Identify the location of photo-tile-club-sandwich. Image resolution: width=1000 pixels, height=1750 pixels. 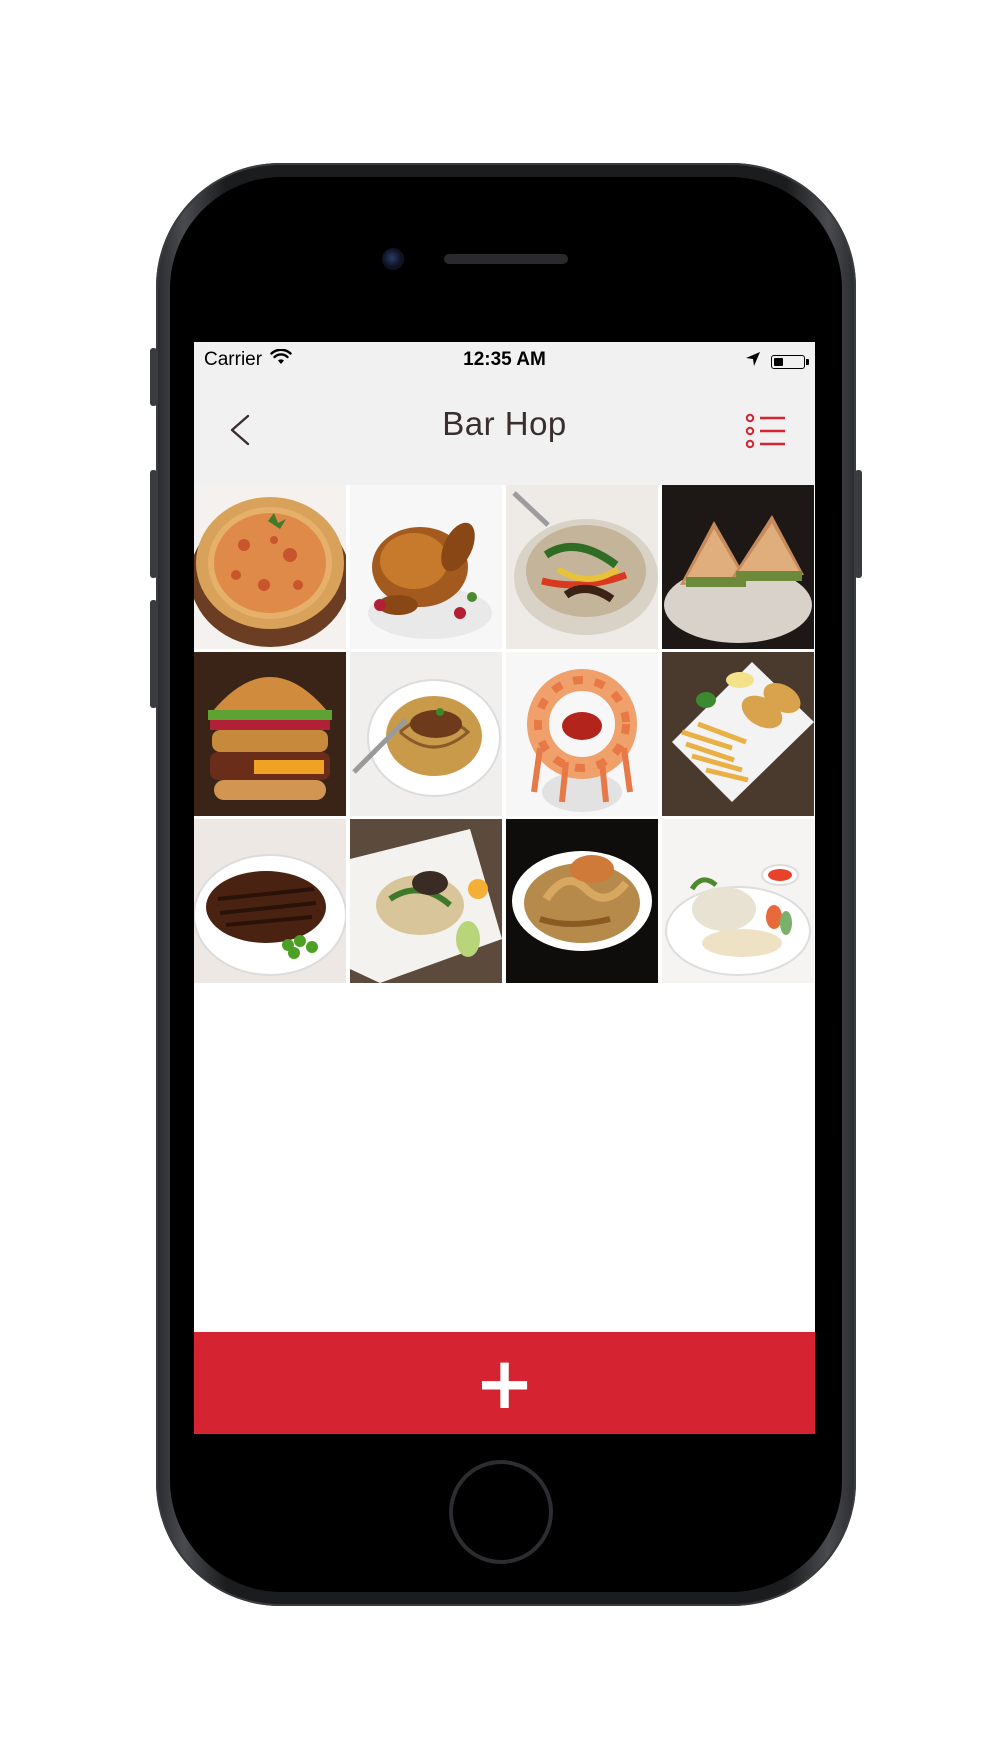
(738, 567).